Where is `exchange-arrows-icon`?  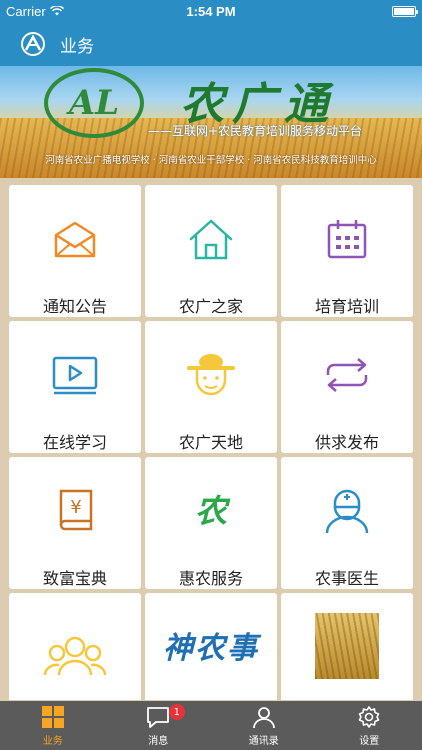
exchange-arrows-icon is located at coordinates (347, 375).